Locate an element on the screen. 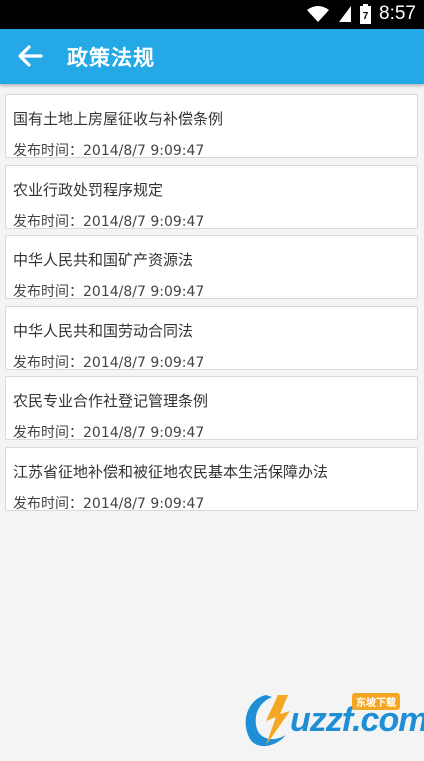  list-item: 中华人民共和国矿产资源法 发布时间：2014/8/7 9:09:47 is located at coordinates (211, 268).